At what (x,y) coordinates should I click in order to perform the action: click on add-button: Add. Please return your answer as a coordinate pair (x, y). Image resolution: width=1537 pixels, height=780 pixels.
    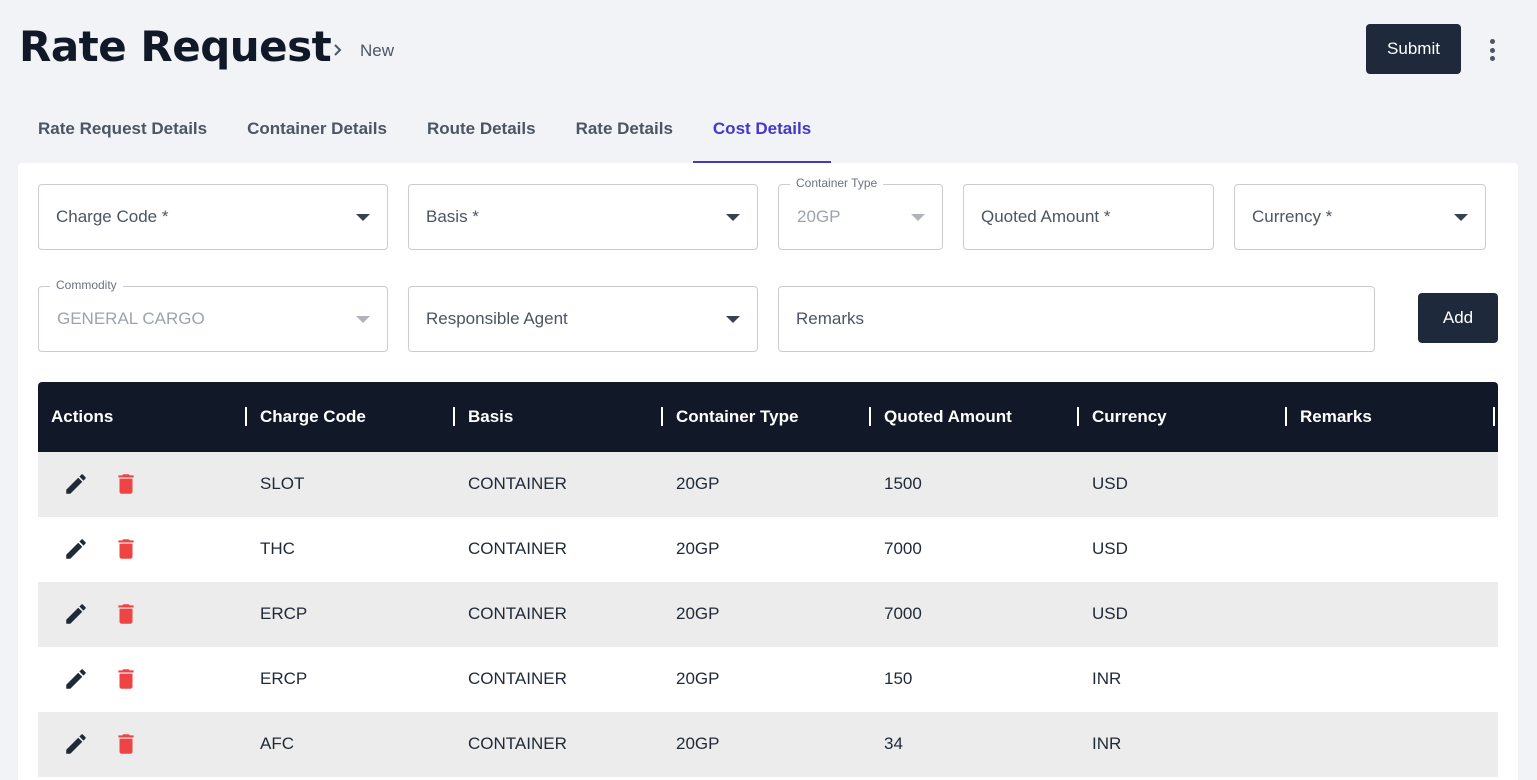
    Looking at the image, I should click on (1458, 318).